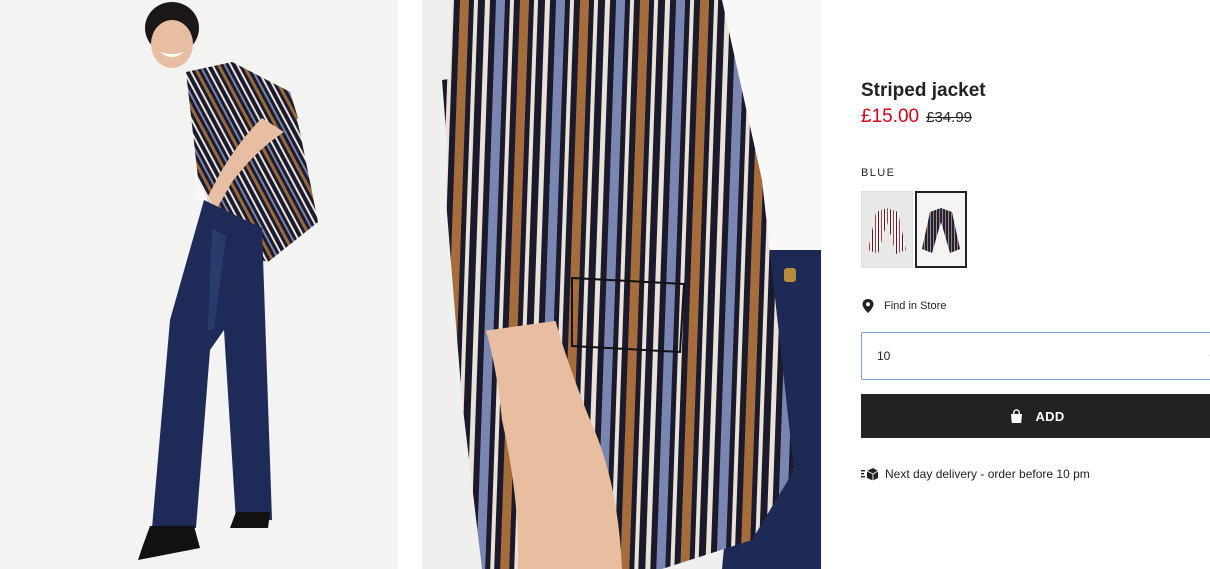 The height and width of the screenshot is (569, 1210). I want to click on sale-price: £15.00, so click(890, 116).